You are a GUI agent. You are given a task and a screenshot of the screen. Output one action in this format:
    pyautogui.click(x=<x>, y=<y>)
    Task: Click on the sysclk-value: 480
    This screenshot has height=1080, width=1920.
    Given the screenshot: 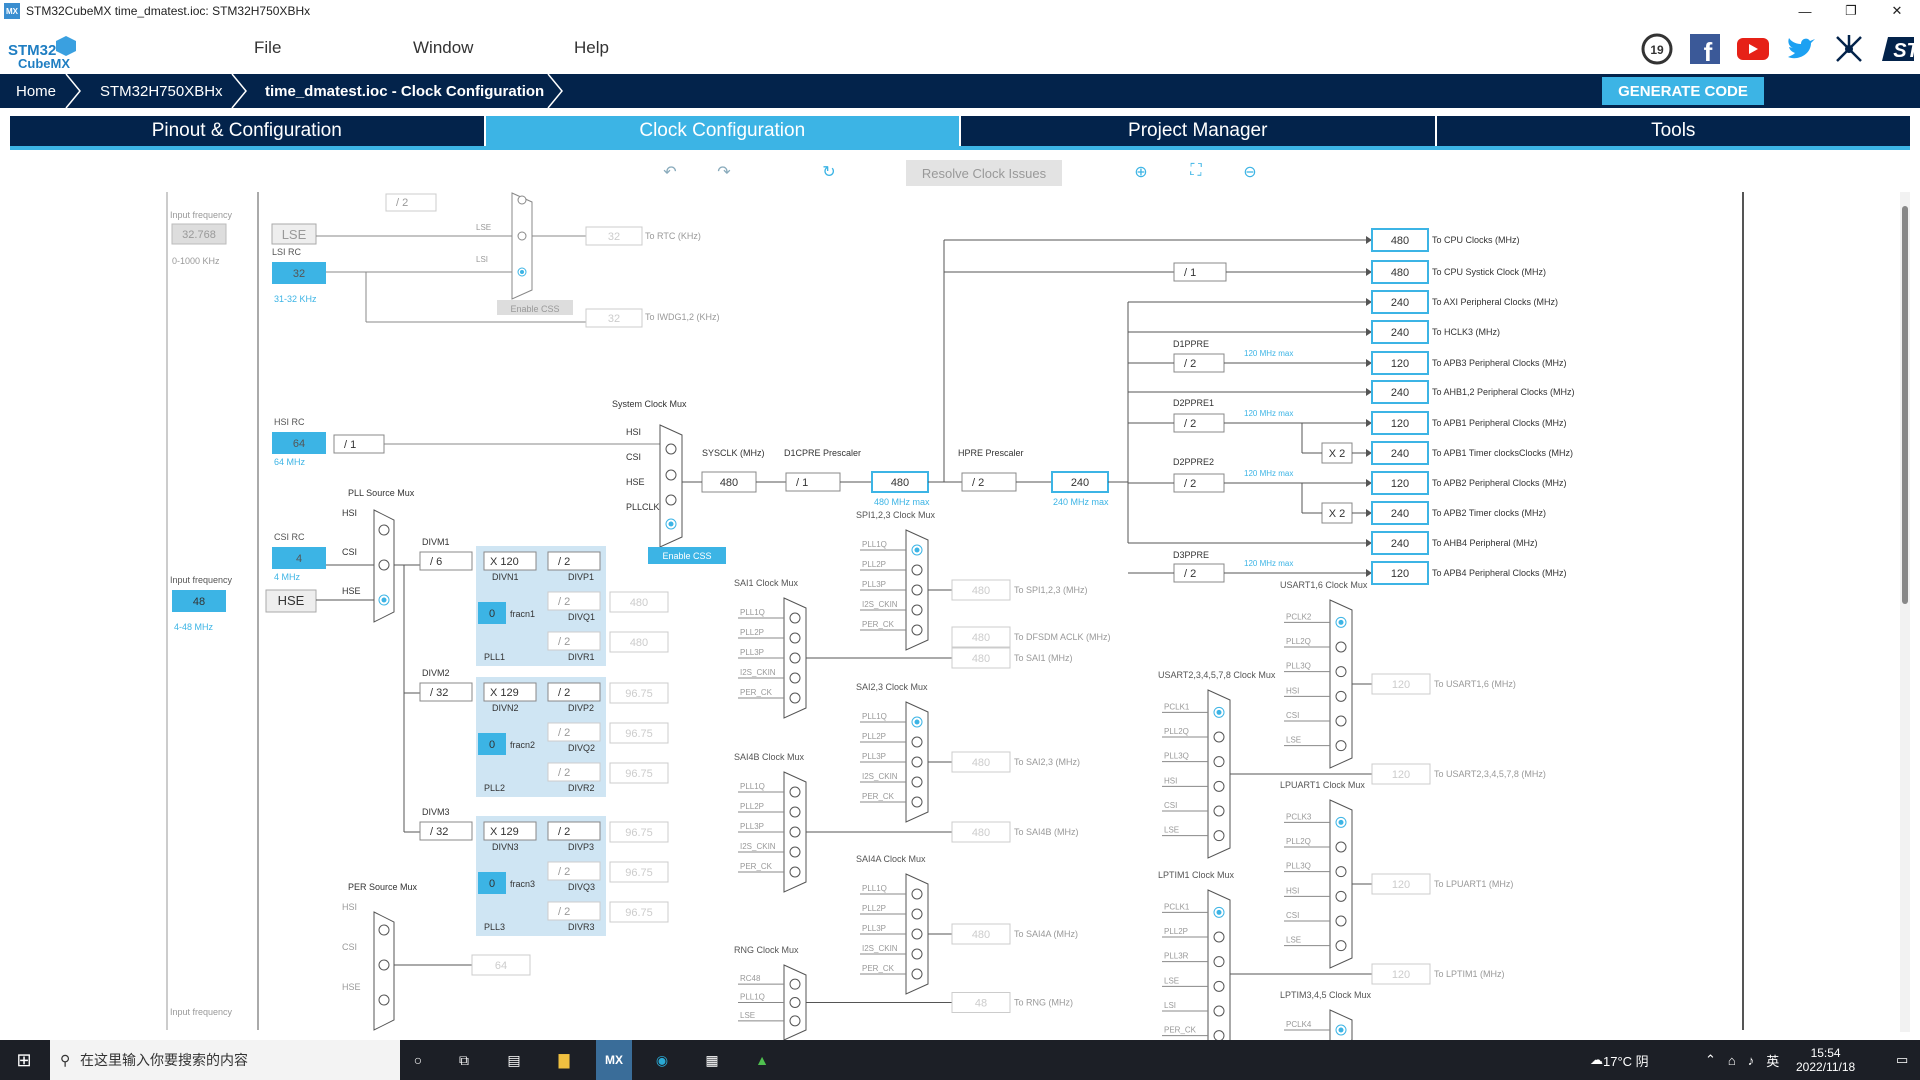 What is the action you would take?
    pyautogui.click(x=729, y=483)
    